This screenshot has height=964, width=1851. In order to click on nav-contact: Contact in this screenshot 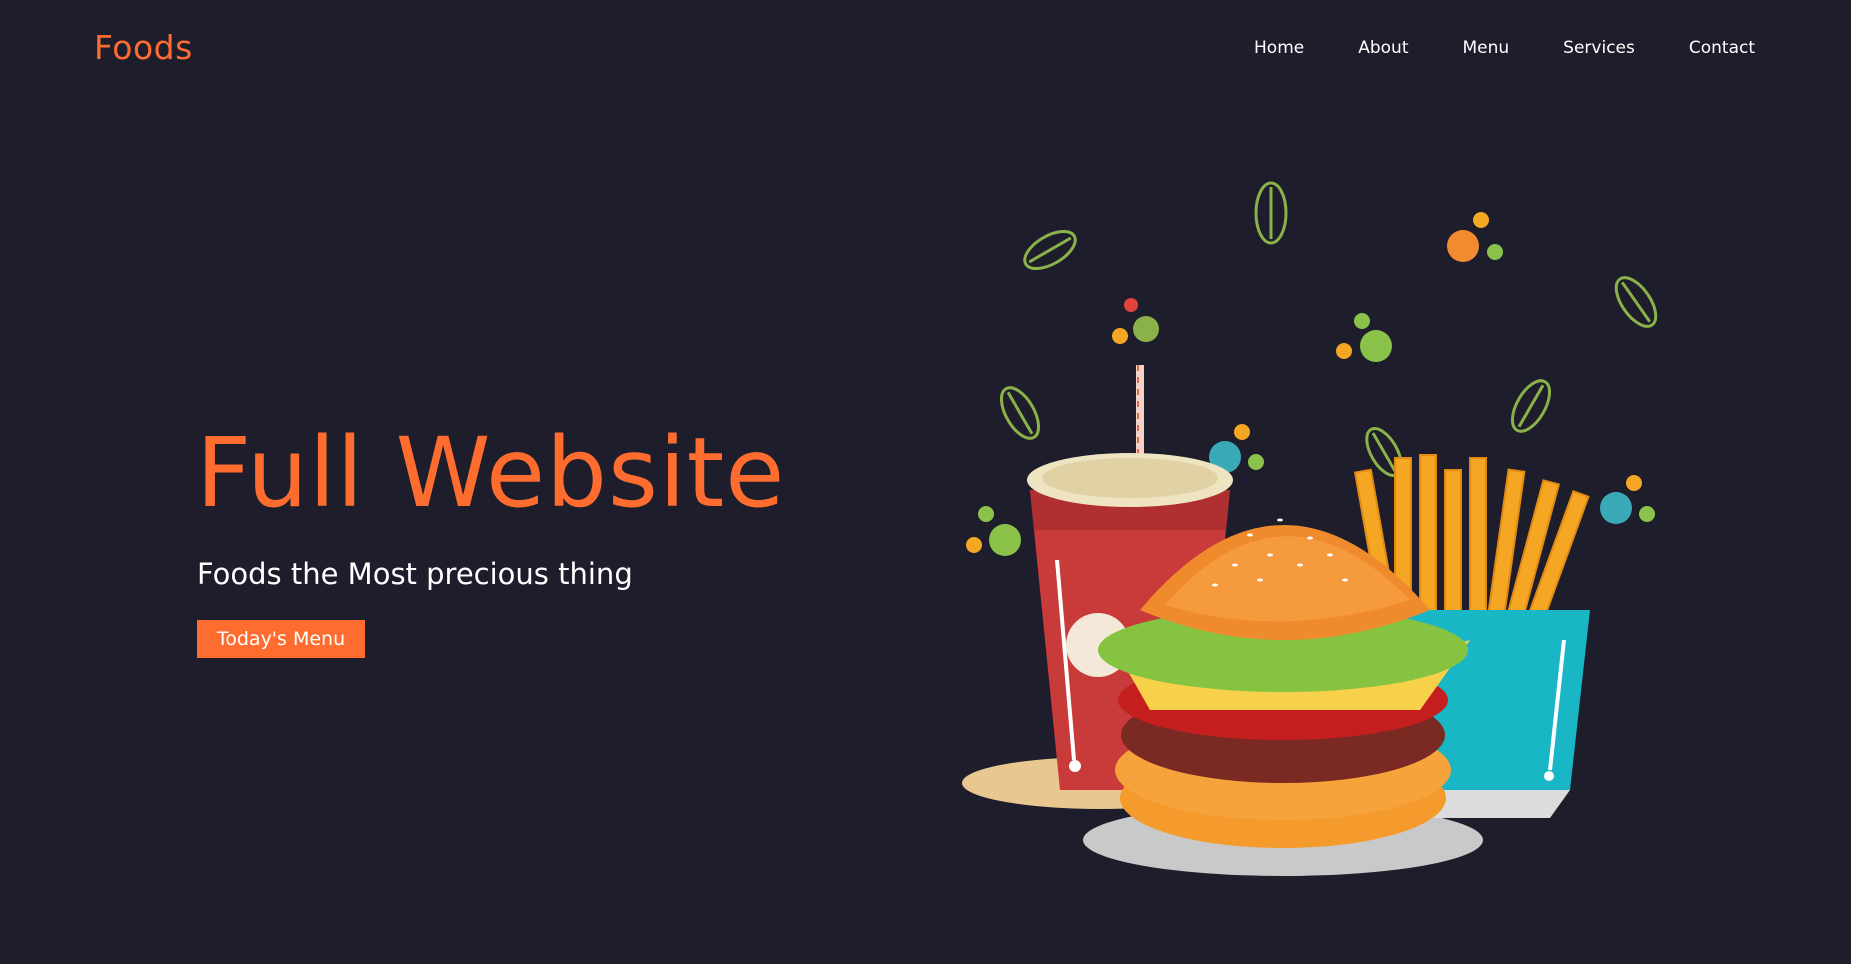, I will do `click(1722, 48)`.